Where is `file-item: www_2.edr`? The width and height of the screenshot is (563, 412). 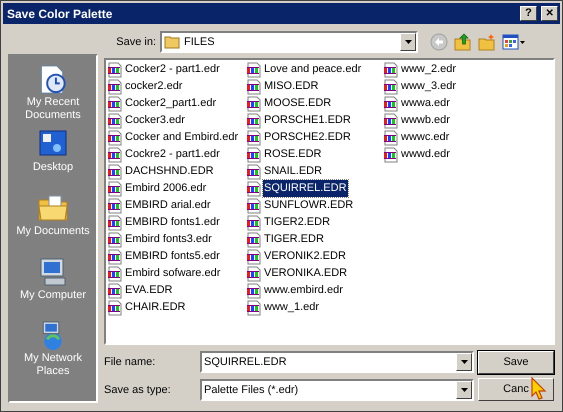
file-item: www_2.edr is located at coordinates (458, 69).